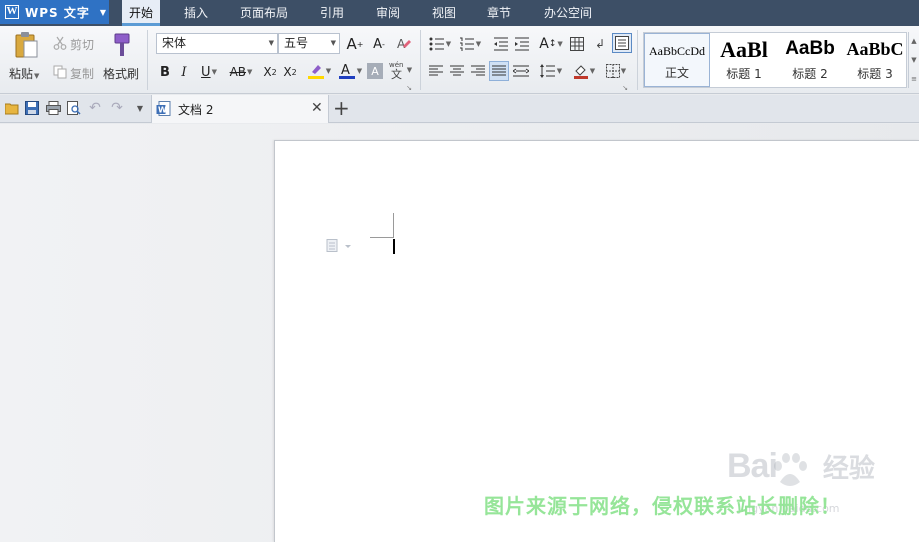 This screenshot has height=542, width=919. What do you see at coordinates (501, 44) in the screenshot?
I see `decrease-indent-icon` at bounding box center [501, 44].